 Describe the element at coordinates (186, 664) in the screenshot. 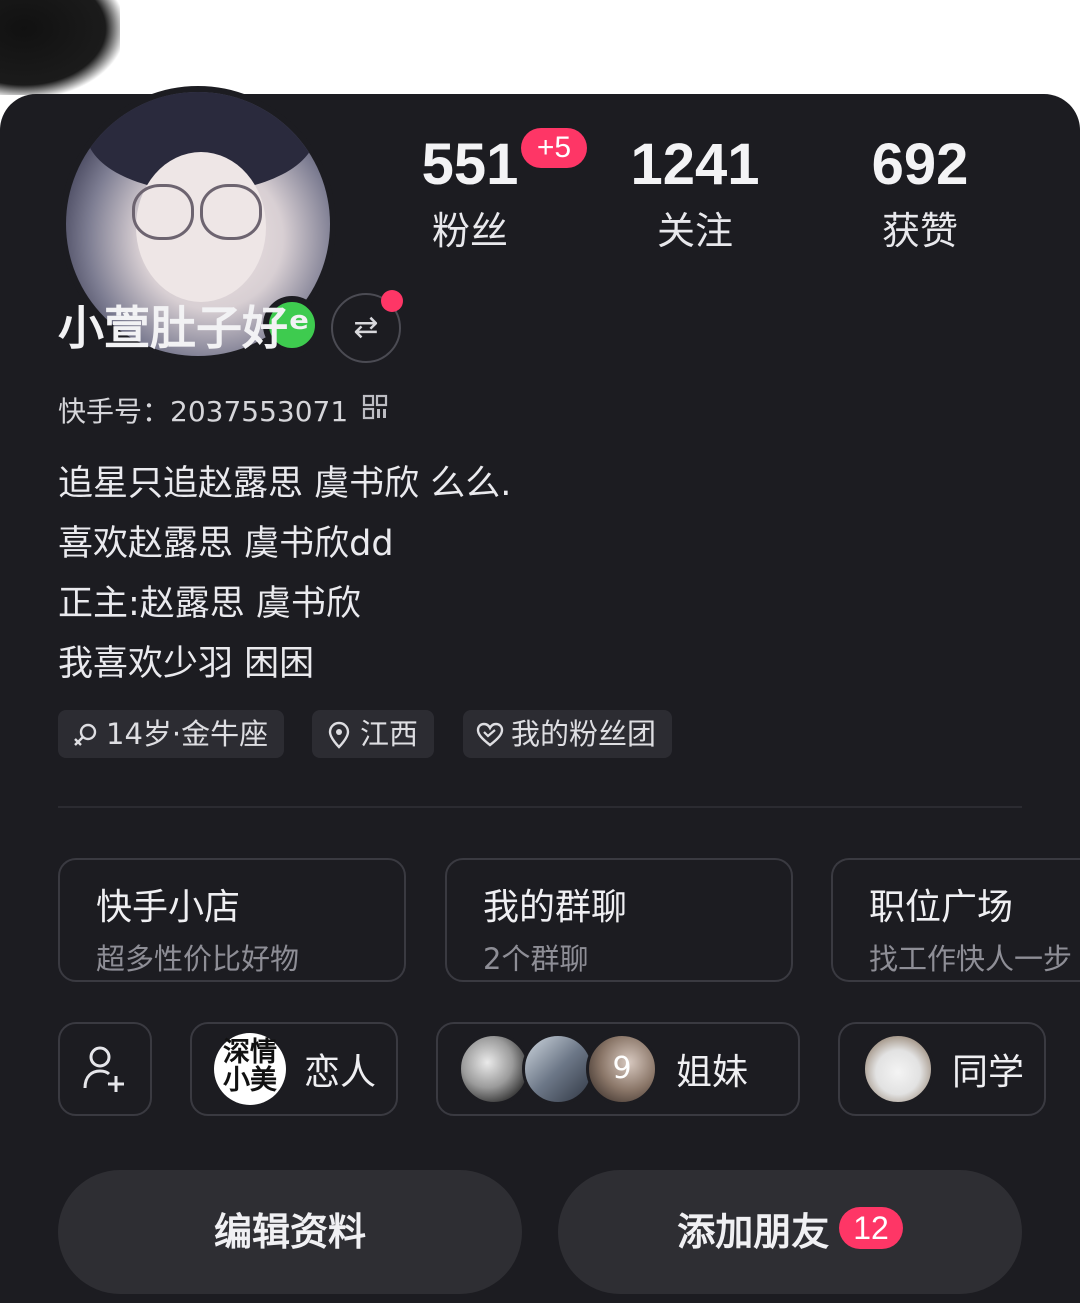

I see `bio-line: 我喜欢少羽 困困` at that location.